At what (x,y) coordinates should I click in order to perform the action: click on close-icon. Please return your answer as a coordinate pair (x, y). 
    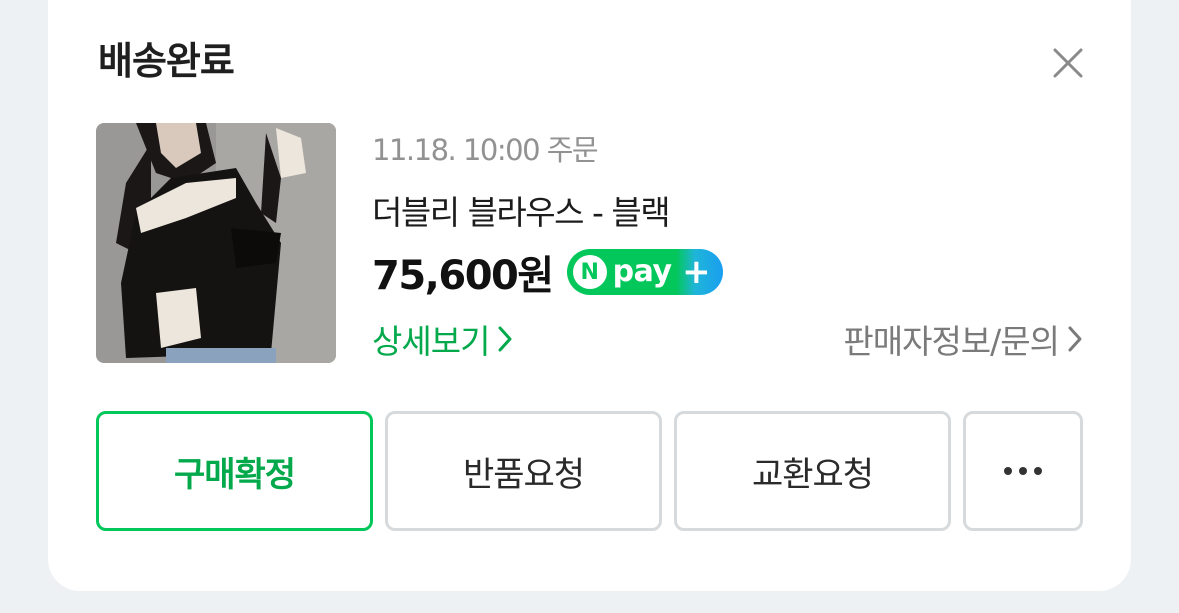
    Looking at the image, I should click on (1068, 63).